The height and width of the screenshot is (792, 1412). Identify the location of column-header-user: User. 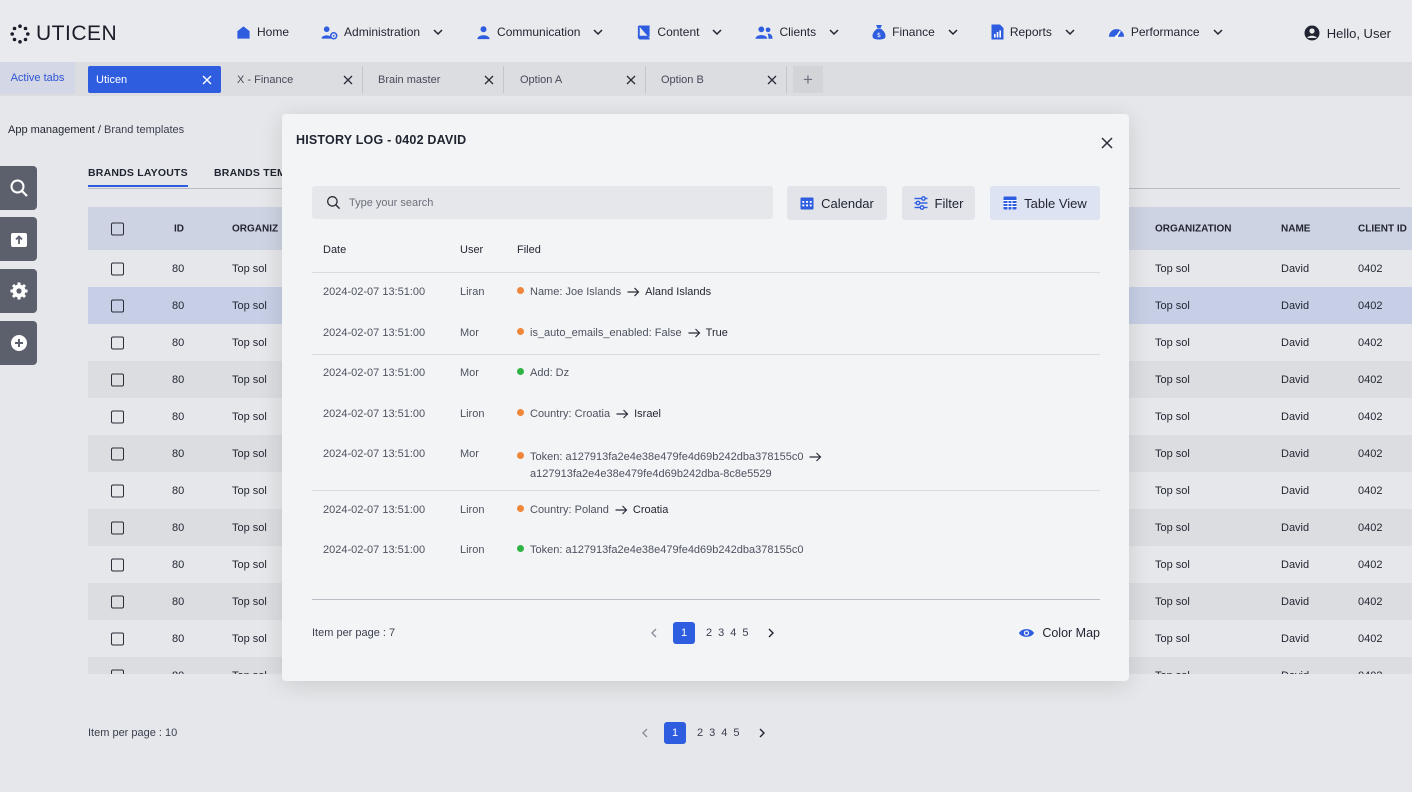
(471, 250).